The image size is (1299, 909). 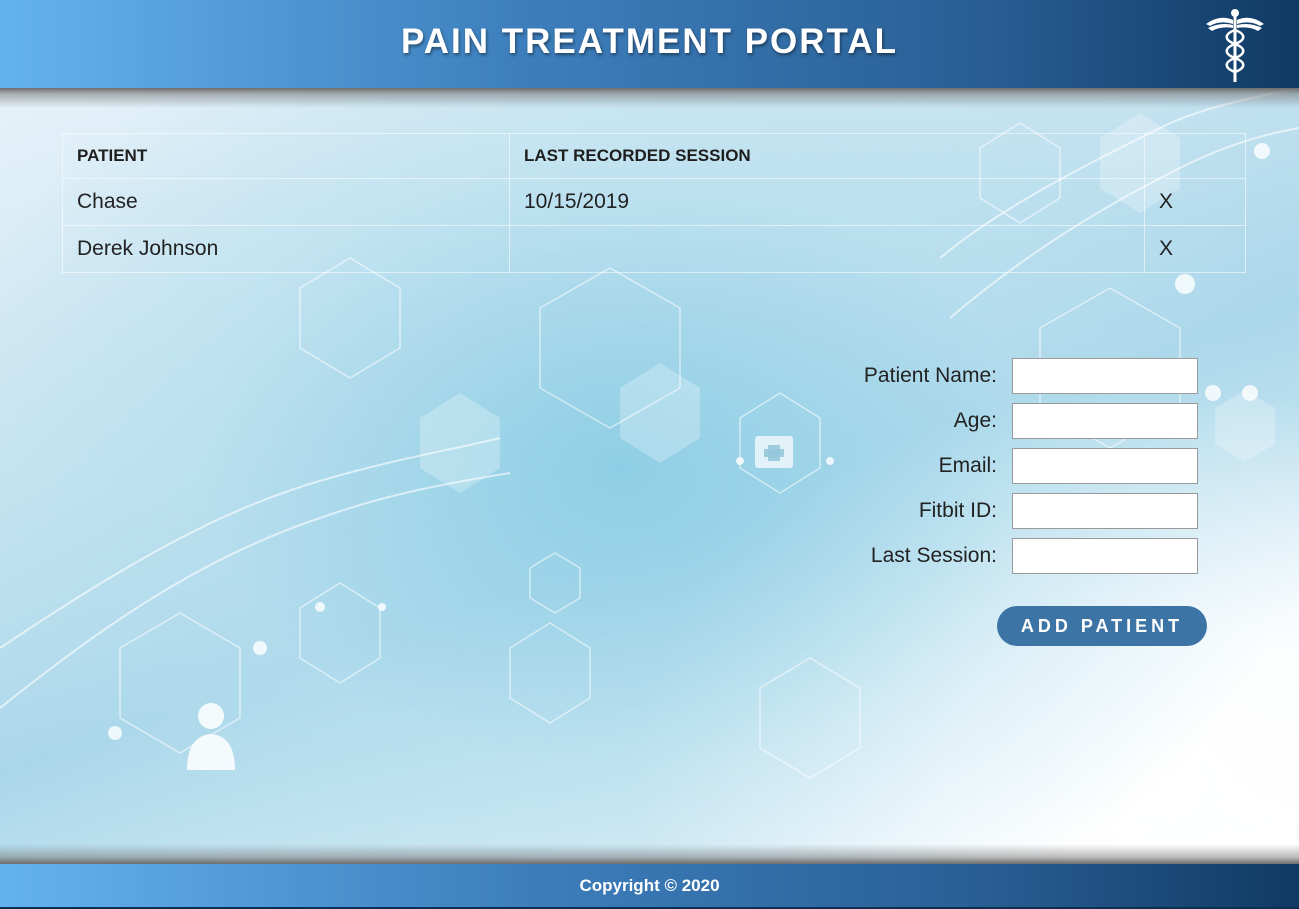 What do you see at coordinates (1195, 156) in the screenshot?
I see `actions-column-header` at bounding box center [1195, 156].